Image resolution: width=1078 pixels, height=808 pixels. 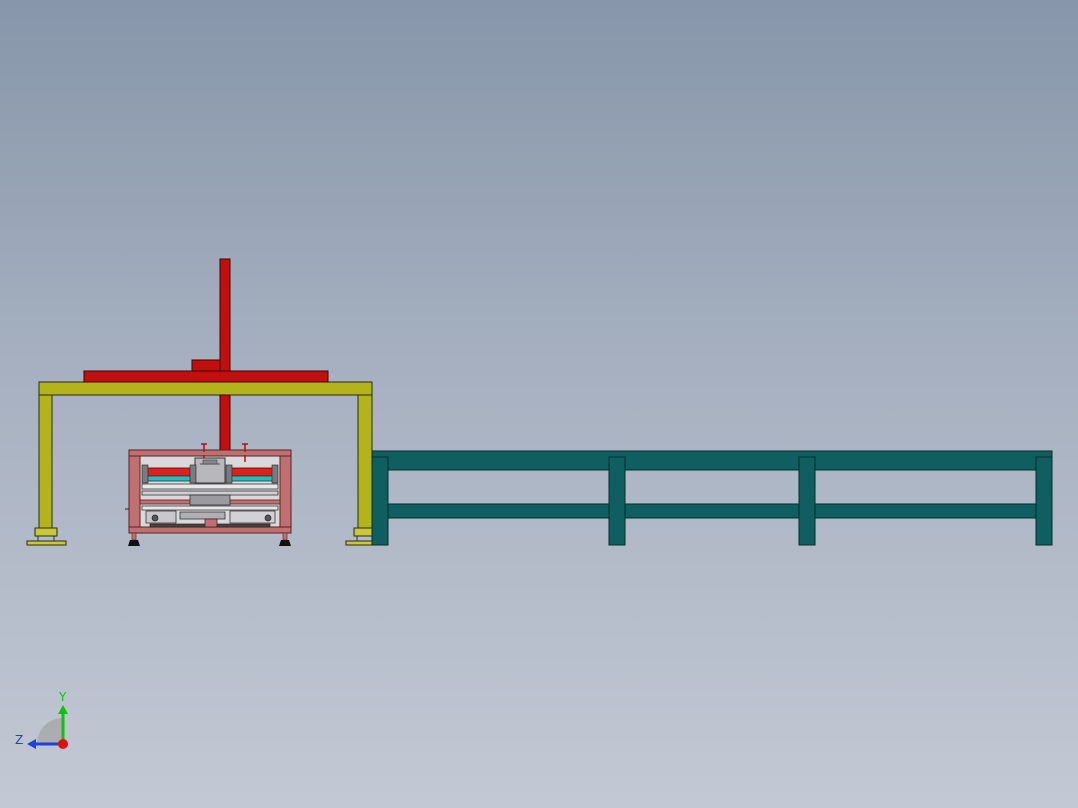 I want to click on gantry-left-foot, so click(x=46, y=543).